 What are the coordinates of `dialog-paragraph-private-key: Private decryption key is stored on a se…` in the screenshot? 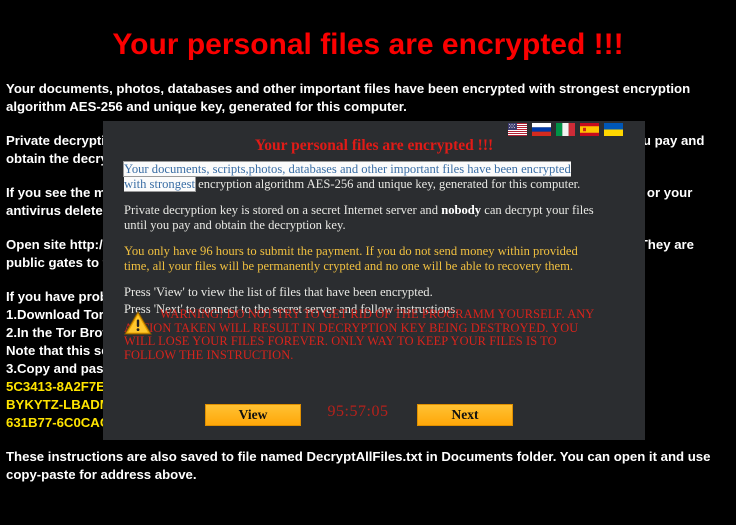 It's located at (359, 217).